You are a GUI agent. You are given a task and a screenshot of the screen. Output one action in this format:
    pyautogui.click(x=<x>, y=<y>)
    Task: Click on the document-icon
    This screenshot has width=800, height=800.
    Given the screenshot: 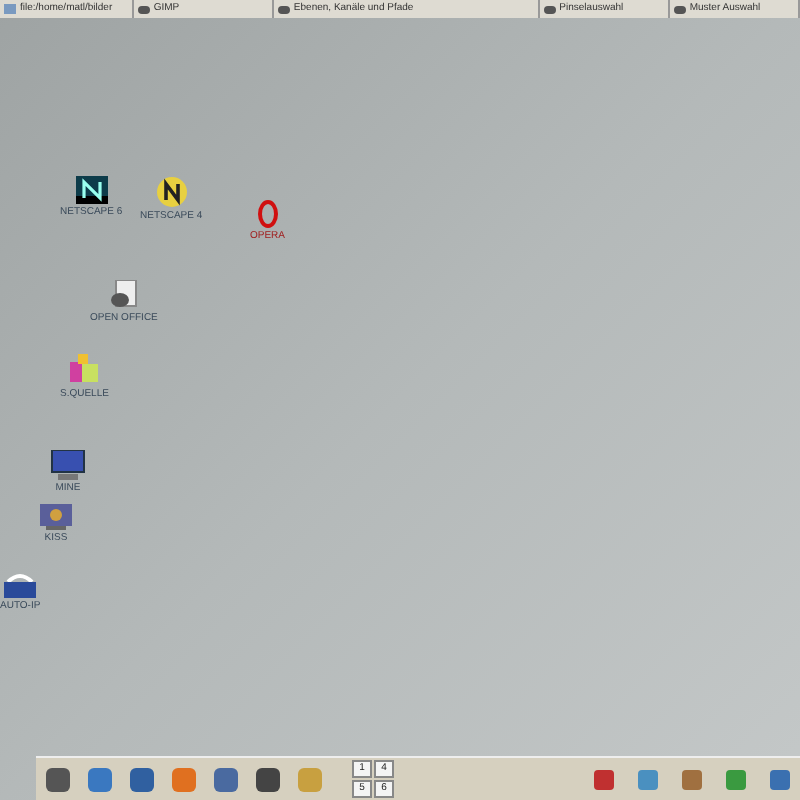 What is the action you would take?
    pyautogui.click(x=123, y=295)
    